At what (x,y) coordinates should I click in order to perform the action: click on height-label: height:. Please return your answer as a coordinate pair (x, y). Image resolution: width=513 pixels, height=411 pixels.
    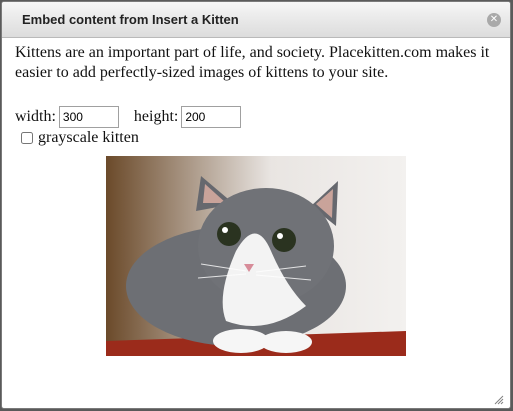
    Looking at the image, I should click on (156, 116).